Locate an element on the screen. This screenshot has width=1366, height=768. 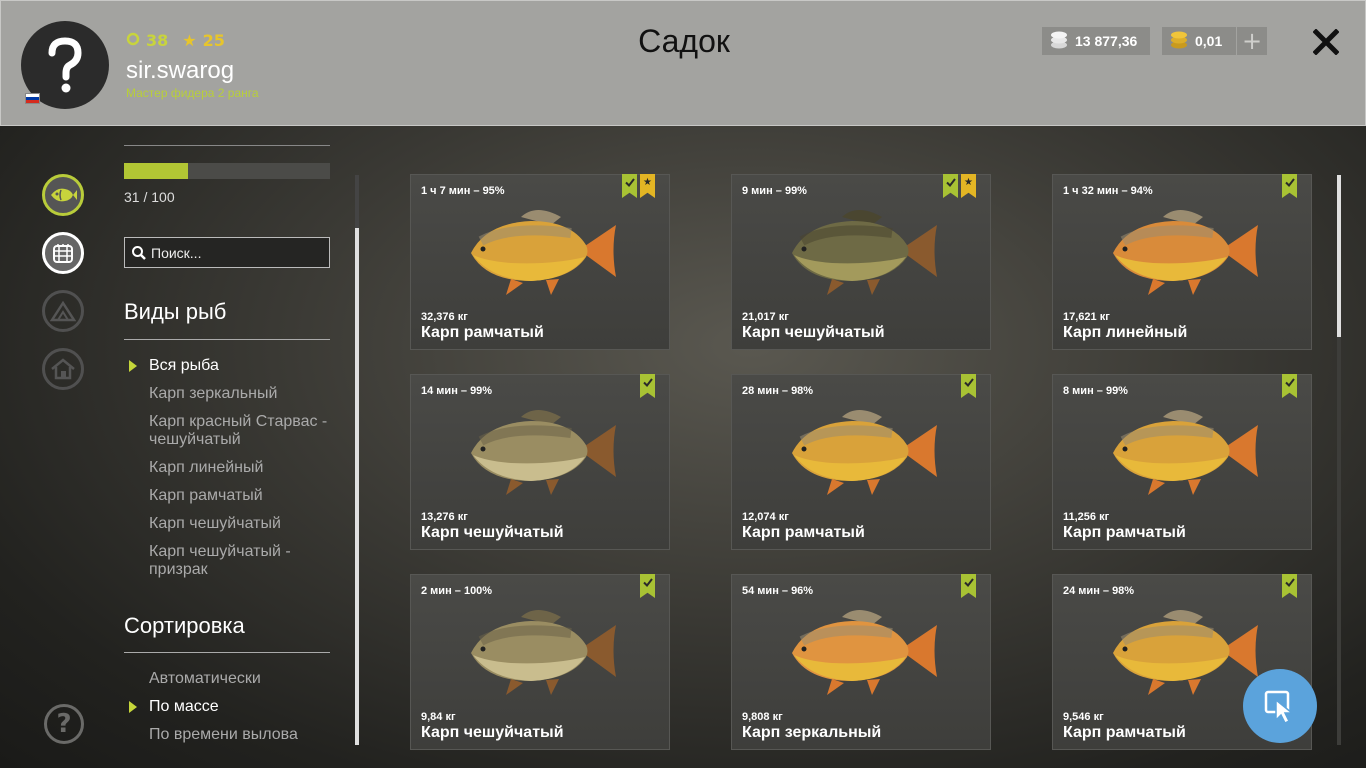
species-item: Карп чешуйчатый - призрак is located at coordinates (229, 561).